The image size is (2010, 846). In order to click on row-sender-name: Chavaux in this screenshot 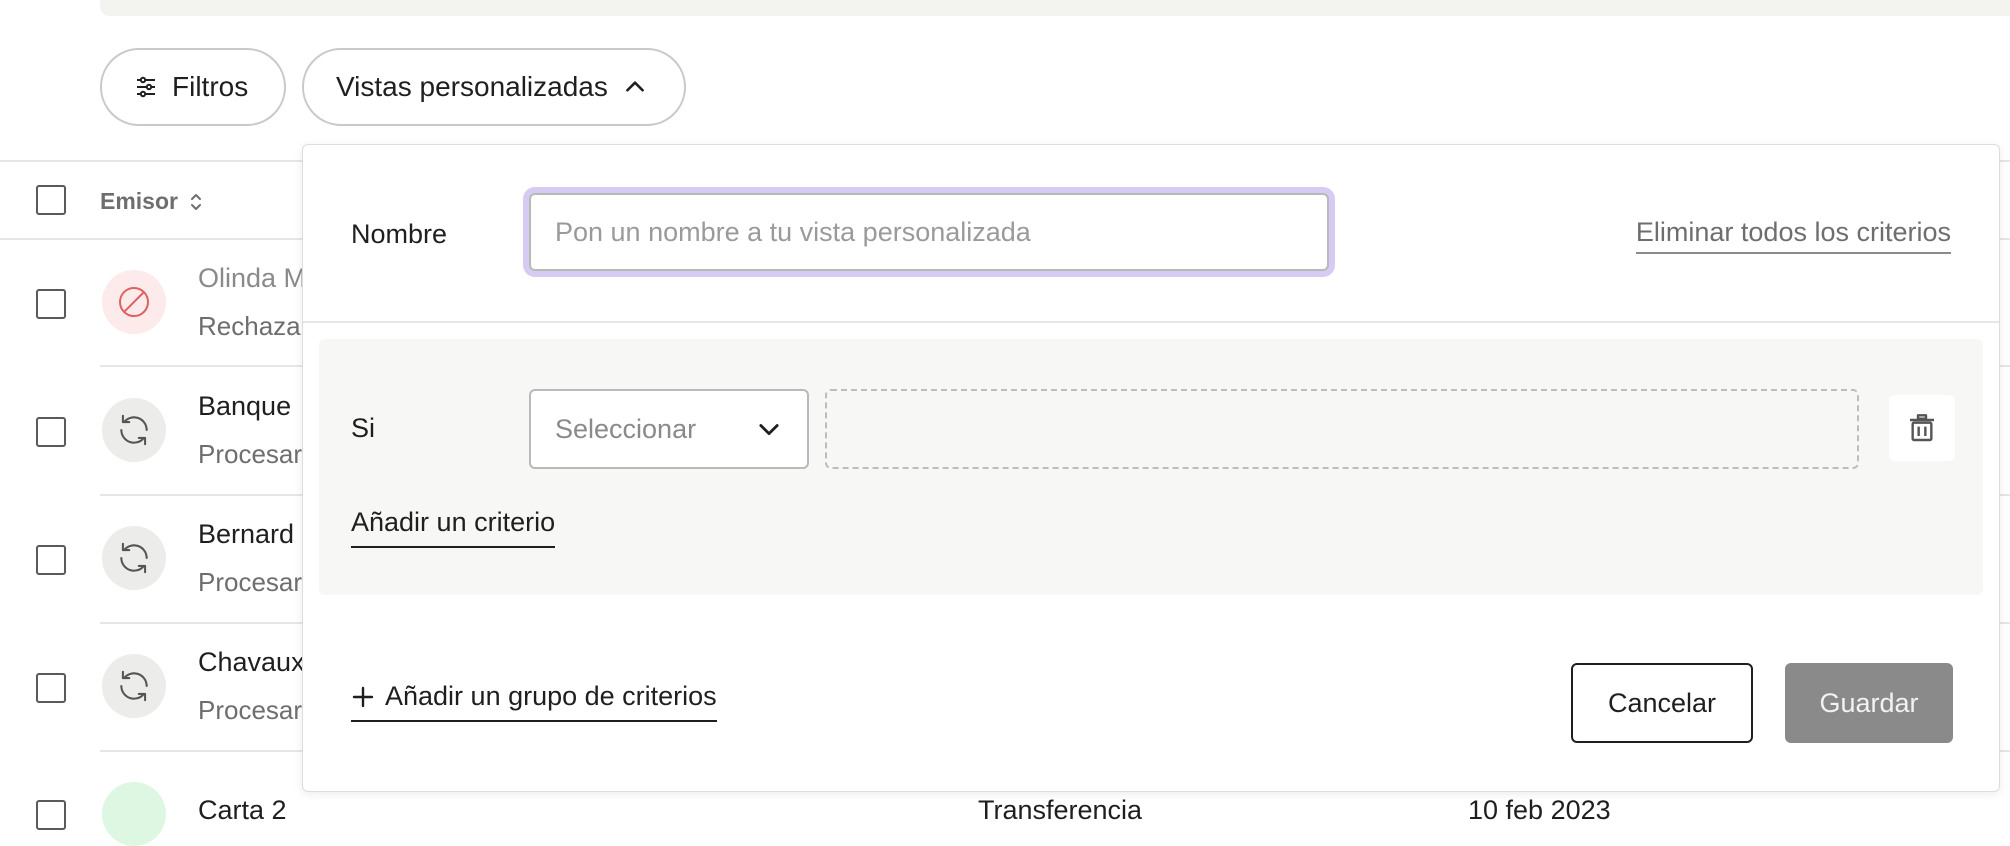, I will do `click(251, 662)`.